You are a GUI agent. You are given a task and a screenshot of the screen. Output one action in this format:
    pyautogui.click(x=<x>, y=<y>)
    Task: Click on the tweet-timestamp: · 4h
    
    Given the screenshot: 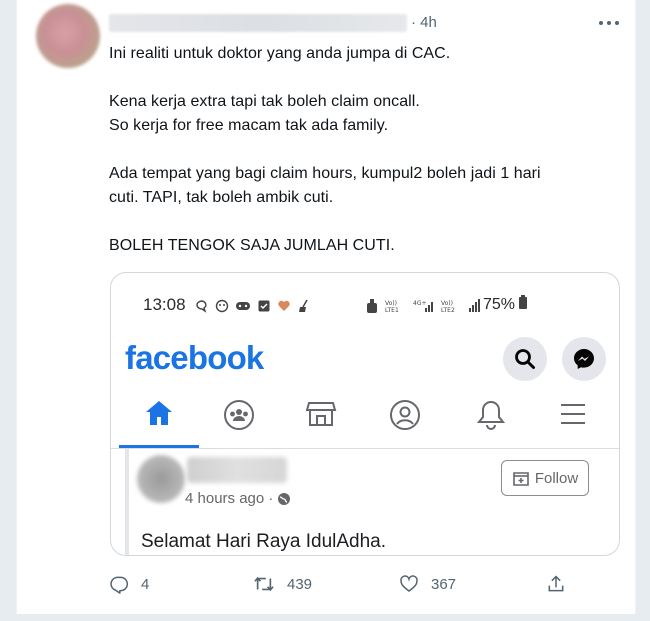 What is the action you would take?
    pyautogui.click(x=424, y=22)
    